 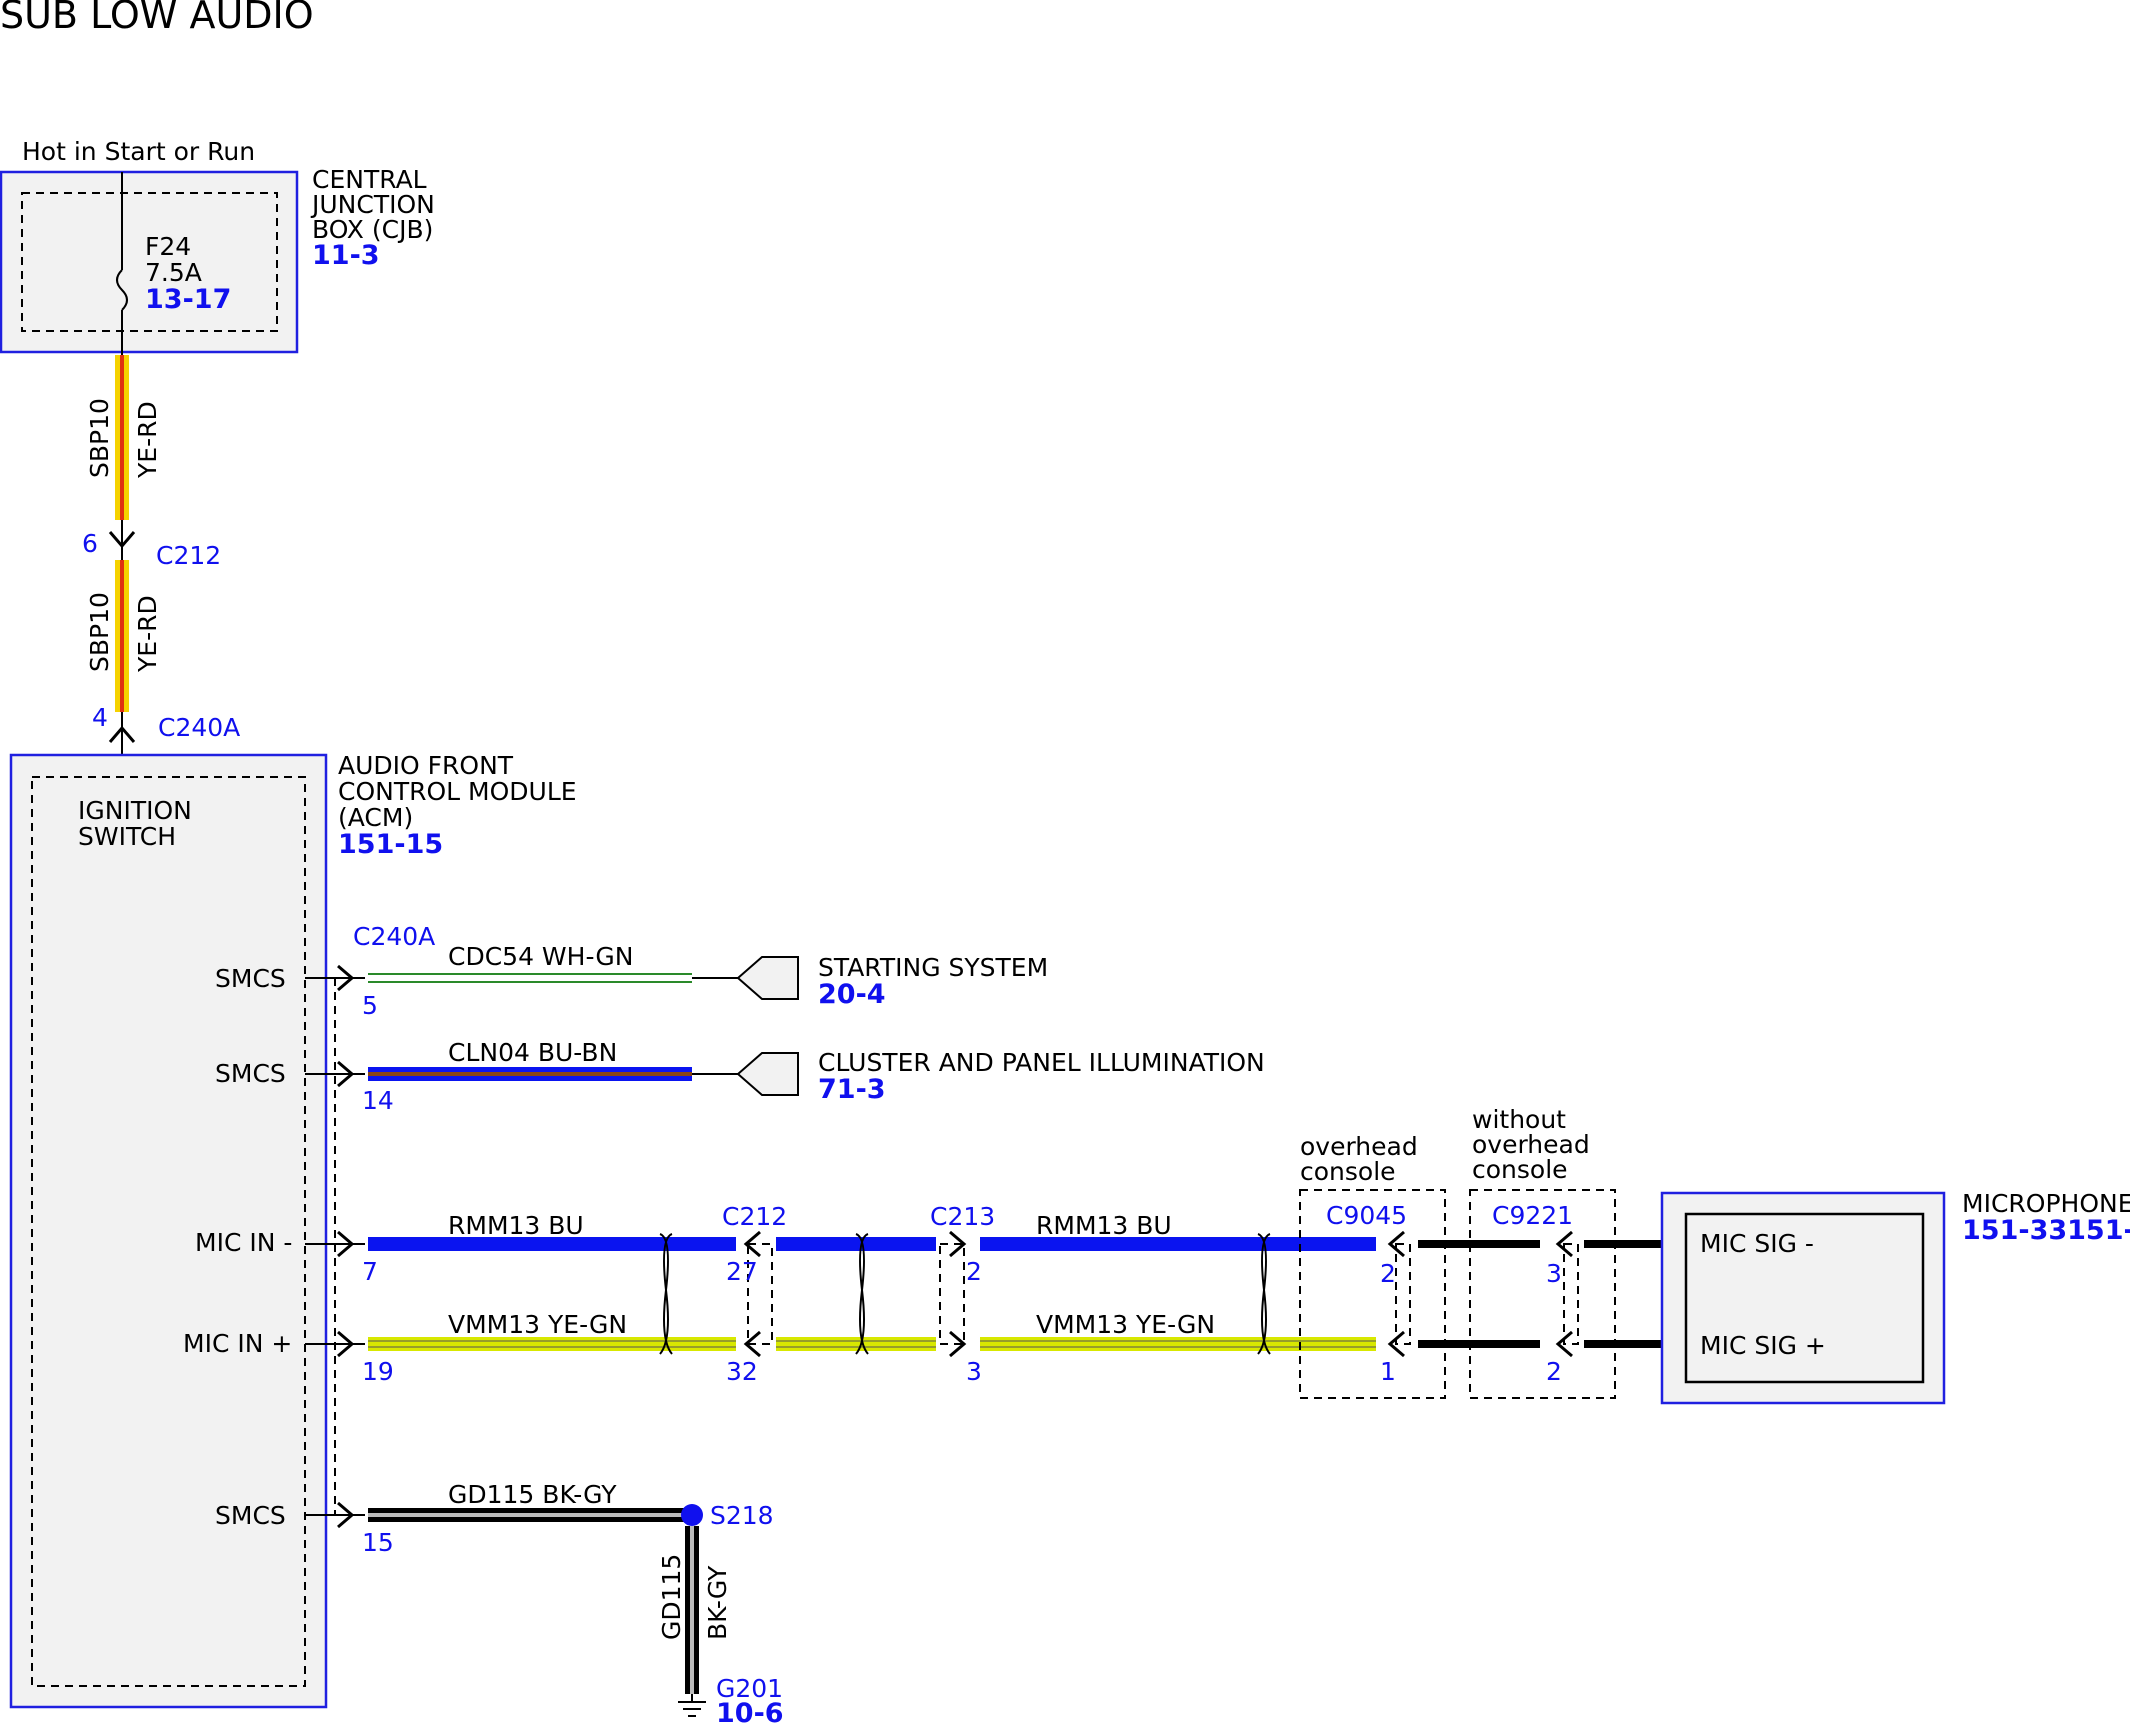 What do you see at coordinates (1763, 1345) in the screenshot?
I see `mic-pin-b: MIC SIG +` at bounding box center [1763, 1345].